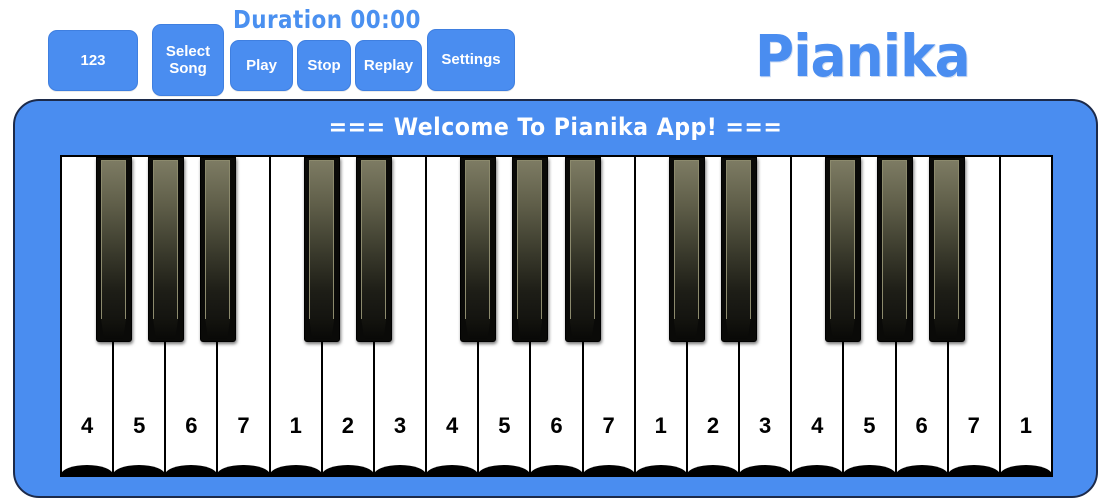 This screenshot has width=1111, height=500. I want to click on white-key: 1, so click(1026, 316).